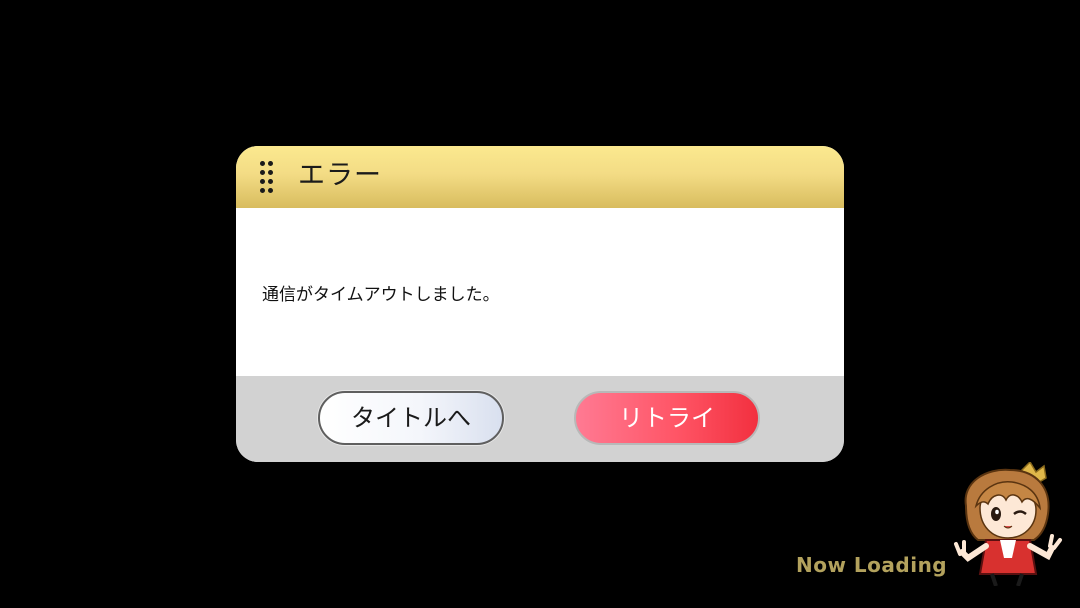 This screenshot has height=608, width=1080. I want to click on dialog-title: エラー, so click(340, 175).